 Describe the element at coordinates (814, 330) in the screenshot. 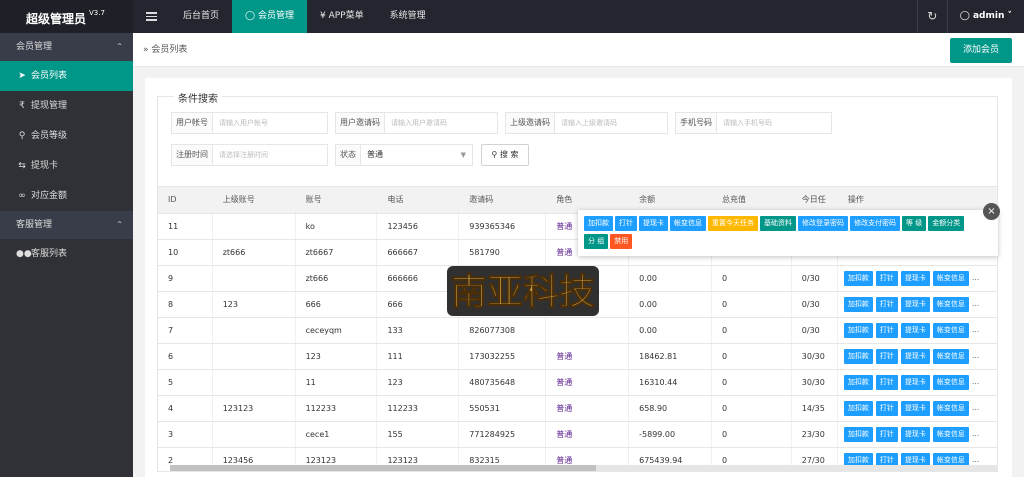

I see `table-cell: 0/30` at that location.